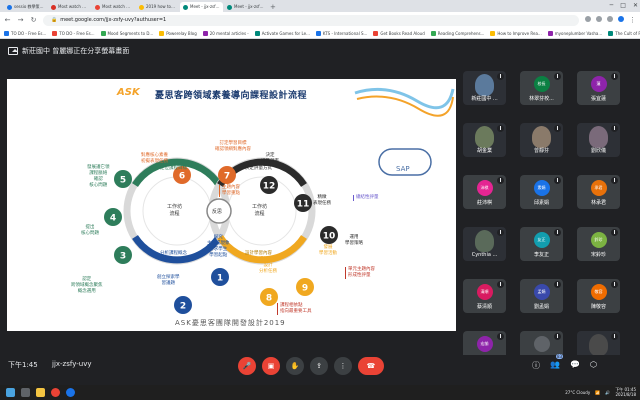 Image resolution: width=640 pixels, height=400 pixels. What do you see at coordinates (13, 51) in the screenshot?
I see `present-screen-icon` at bounding box center [13, 51].